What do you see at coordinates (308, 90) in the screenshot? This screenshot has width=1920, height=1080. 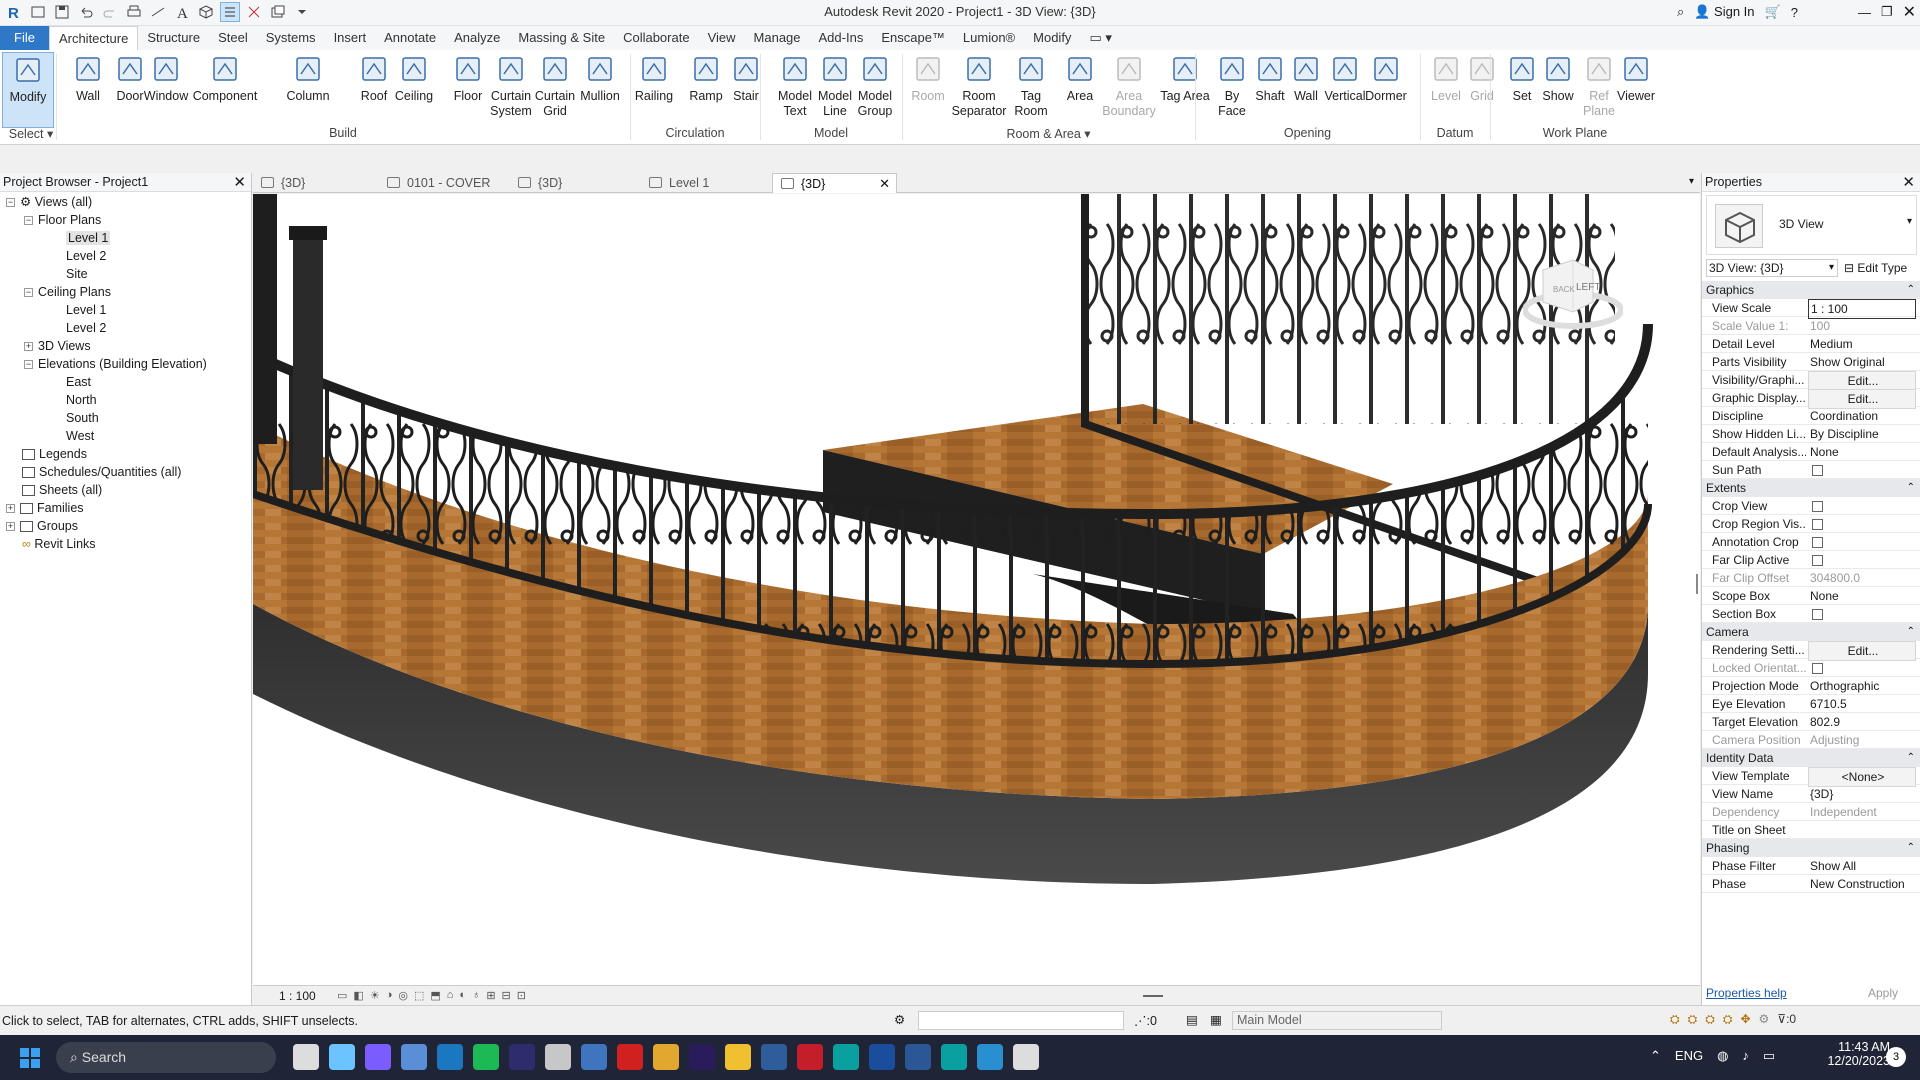 I see `column-button: Column` at bounding box center [308, 90].